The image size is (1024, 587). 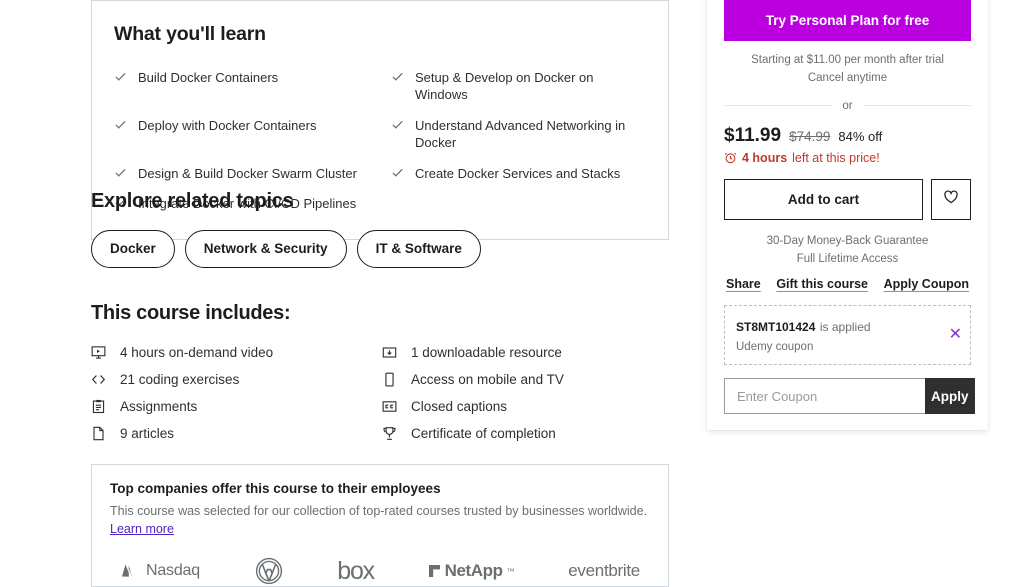 What do you see at coordinates (241, 86) in the screenshot?
I see `learn-item: Build Docker Containers` at bounding box center [241, 86].